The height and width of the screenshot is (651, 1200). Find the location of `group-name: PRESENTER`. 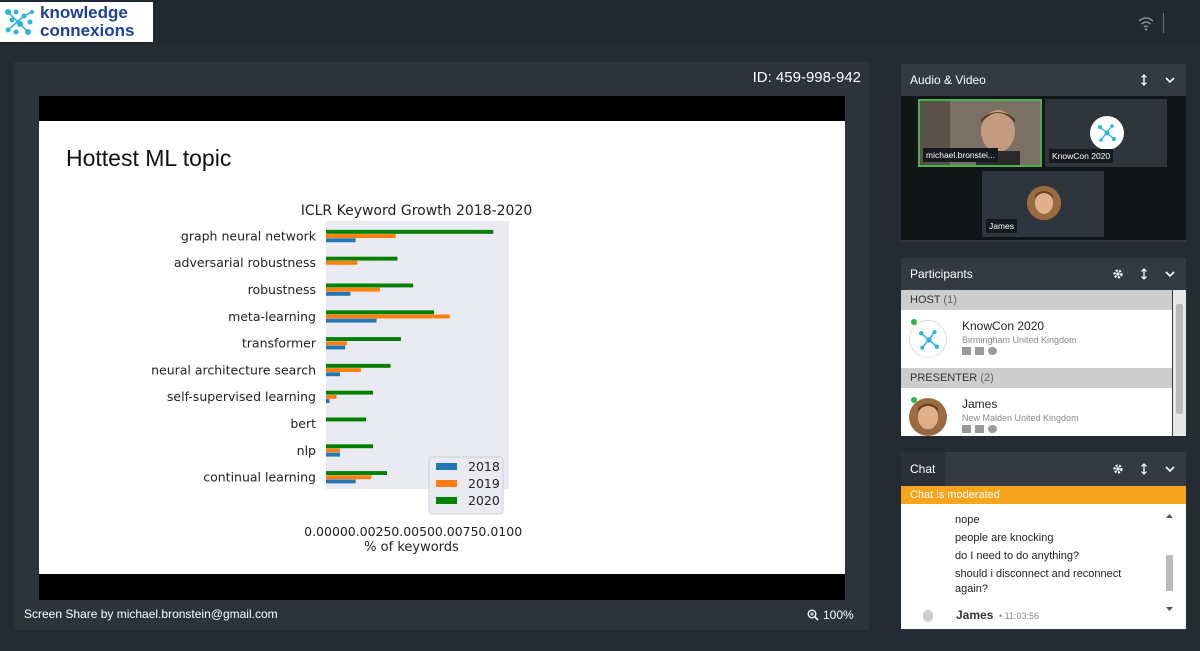

group-name: PRESENTER is located at coordinates (944, 378).